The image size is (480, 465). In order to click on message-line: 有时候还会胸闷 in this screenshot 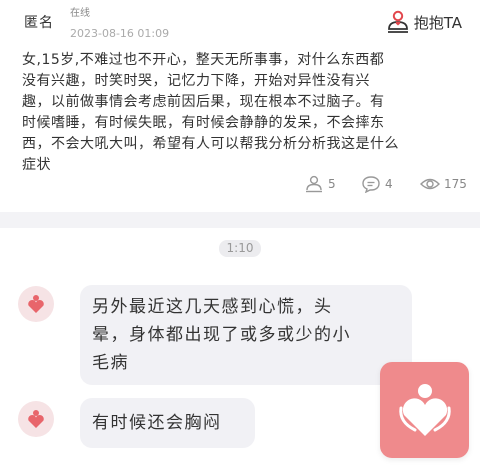, I will do `click(157, 423)`.